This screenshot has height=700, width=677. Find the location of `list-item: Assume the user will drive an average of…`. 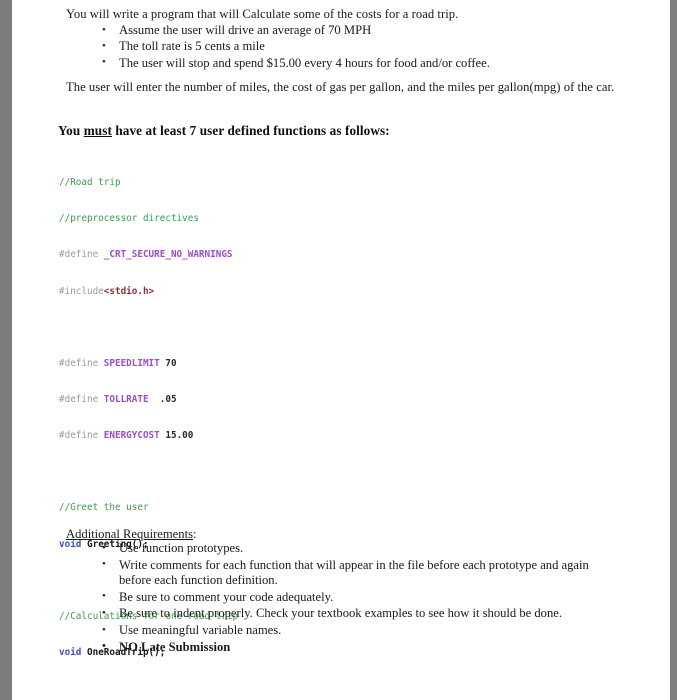

list-item: Assume the user will drive an average of… is located at coordinates (337, 30).